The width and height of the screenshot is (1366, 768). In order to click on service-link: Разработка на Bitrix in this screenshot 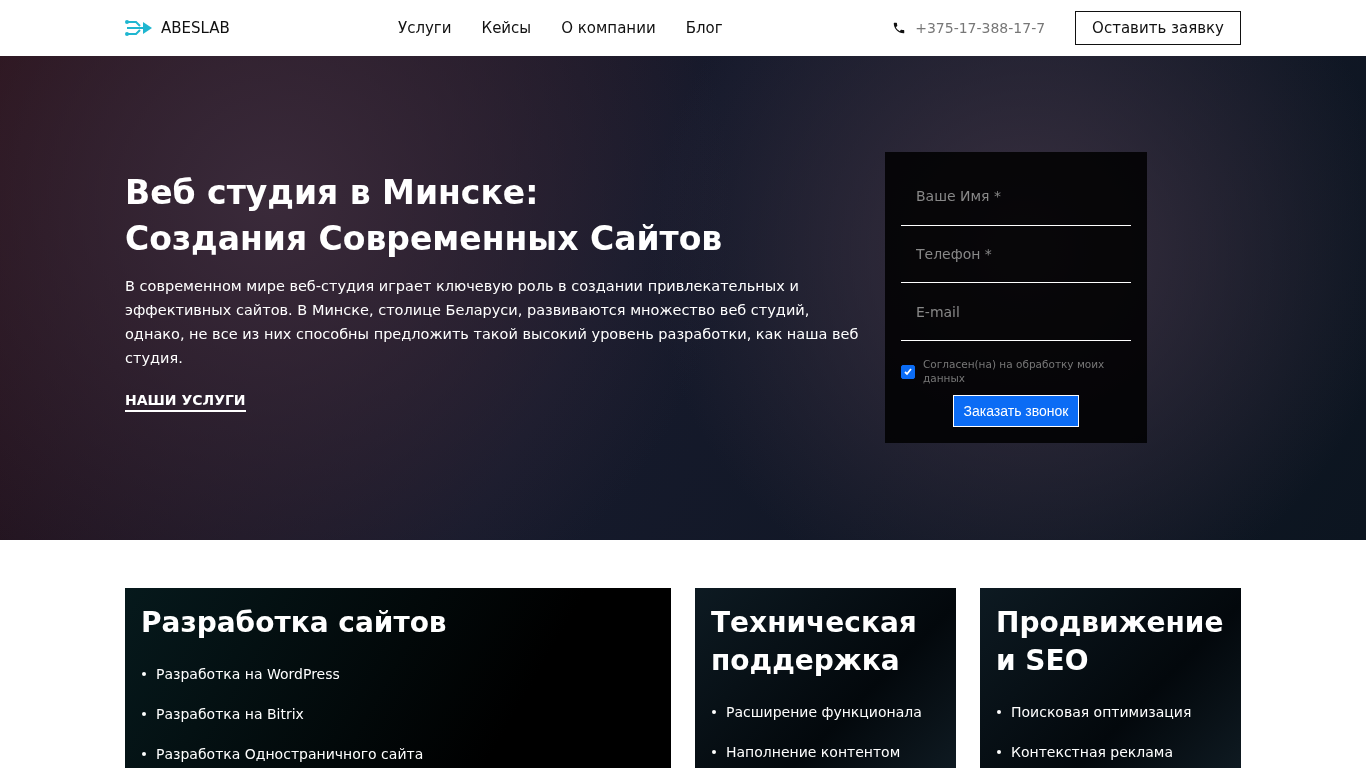, I will do `click(230, 714)`.